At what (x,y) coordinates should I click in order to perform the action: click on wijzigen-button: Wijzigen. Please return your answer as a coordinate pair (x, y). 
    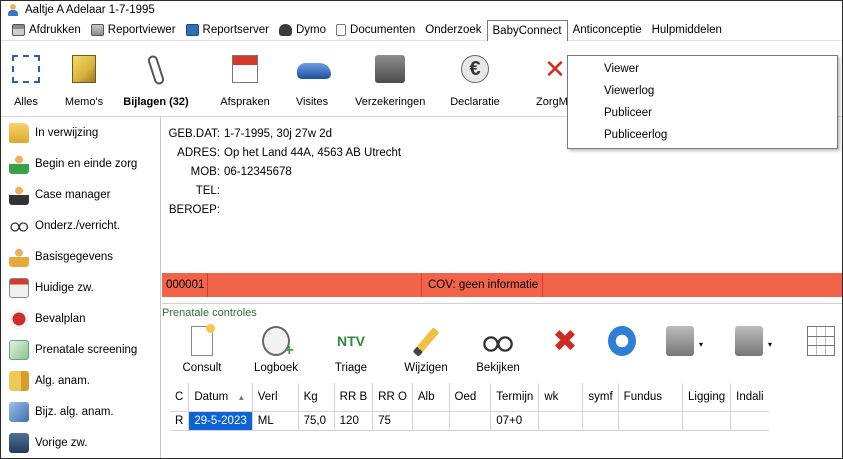
    Looking at the image, I should click on (426, 351).